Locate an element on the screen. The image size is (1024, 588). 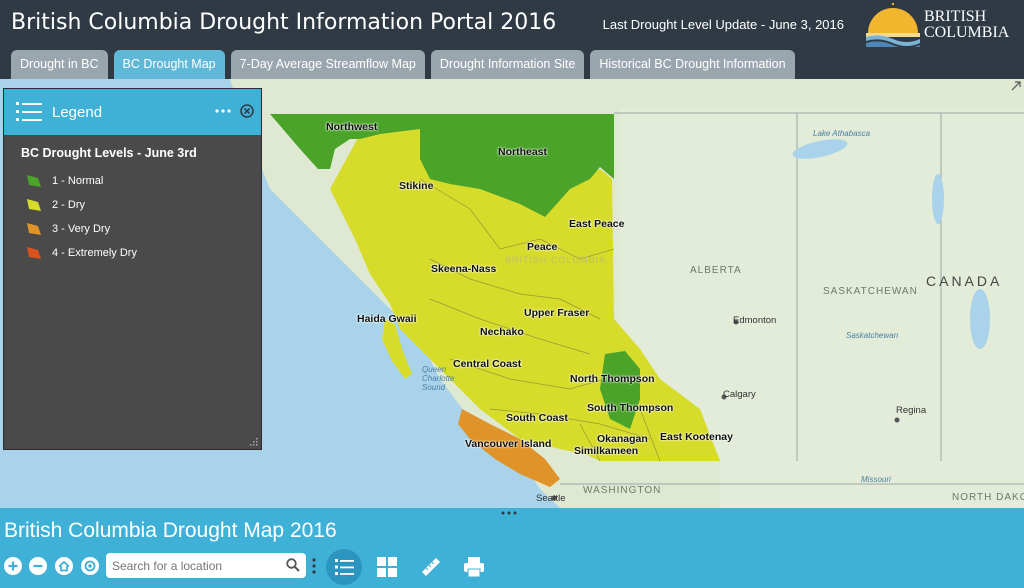
fullscreen-icon is located at coordinates (1016, 86).